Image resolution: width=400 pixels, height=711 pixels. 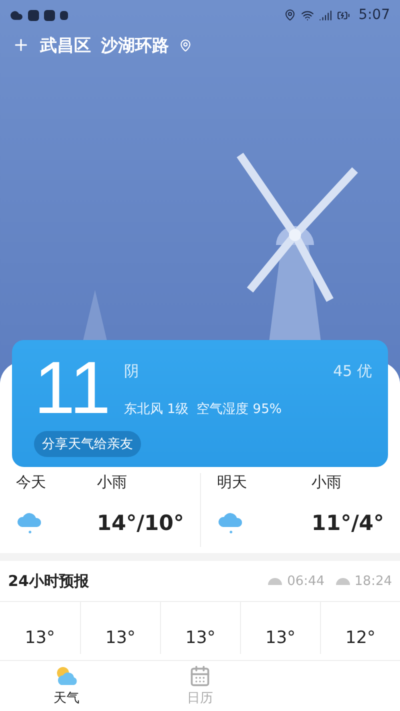 I want to click on status-time: 5:07, so click(x=374, y=15).